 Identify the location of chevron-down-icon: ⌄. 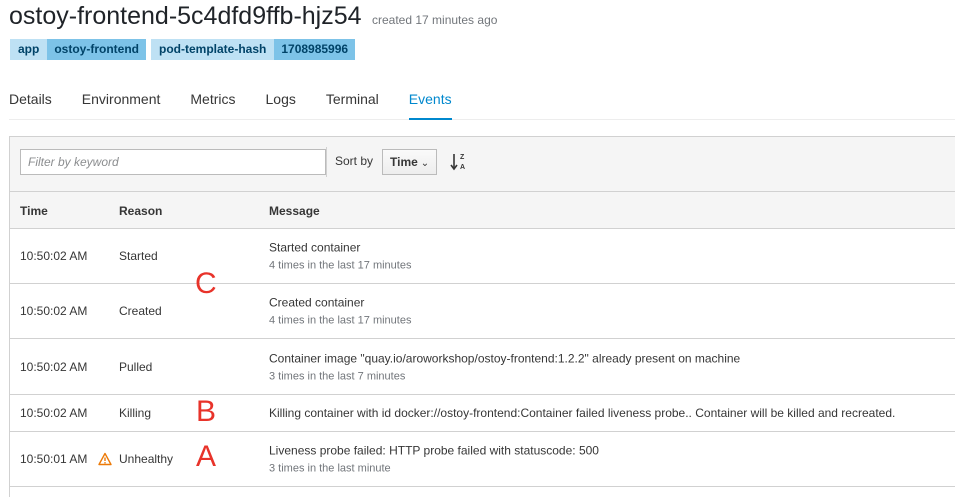
(425, 163).